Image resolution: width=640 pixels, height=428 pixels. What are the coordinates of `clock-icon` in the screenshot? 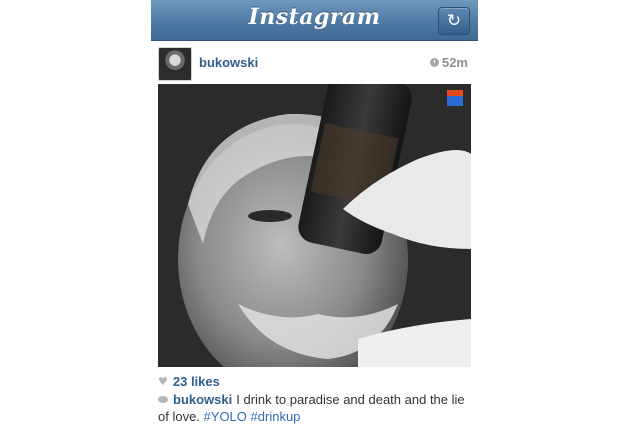 It's located at (434, 62).